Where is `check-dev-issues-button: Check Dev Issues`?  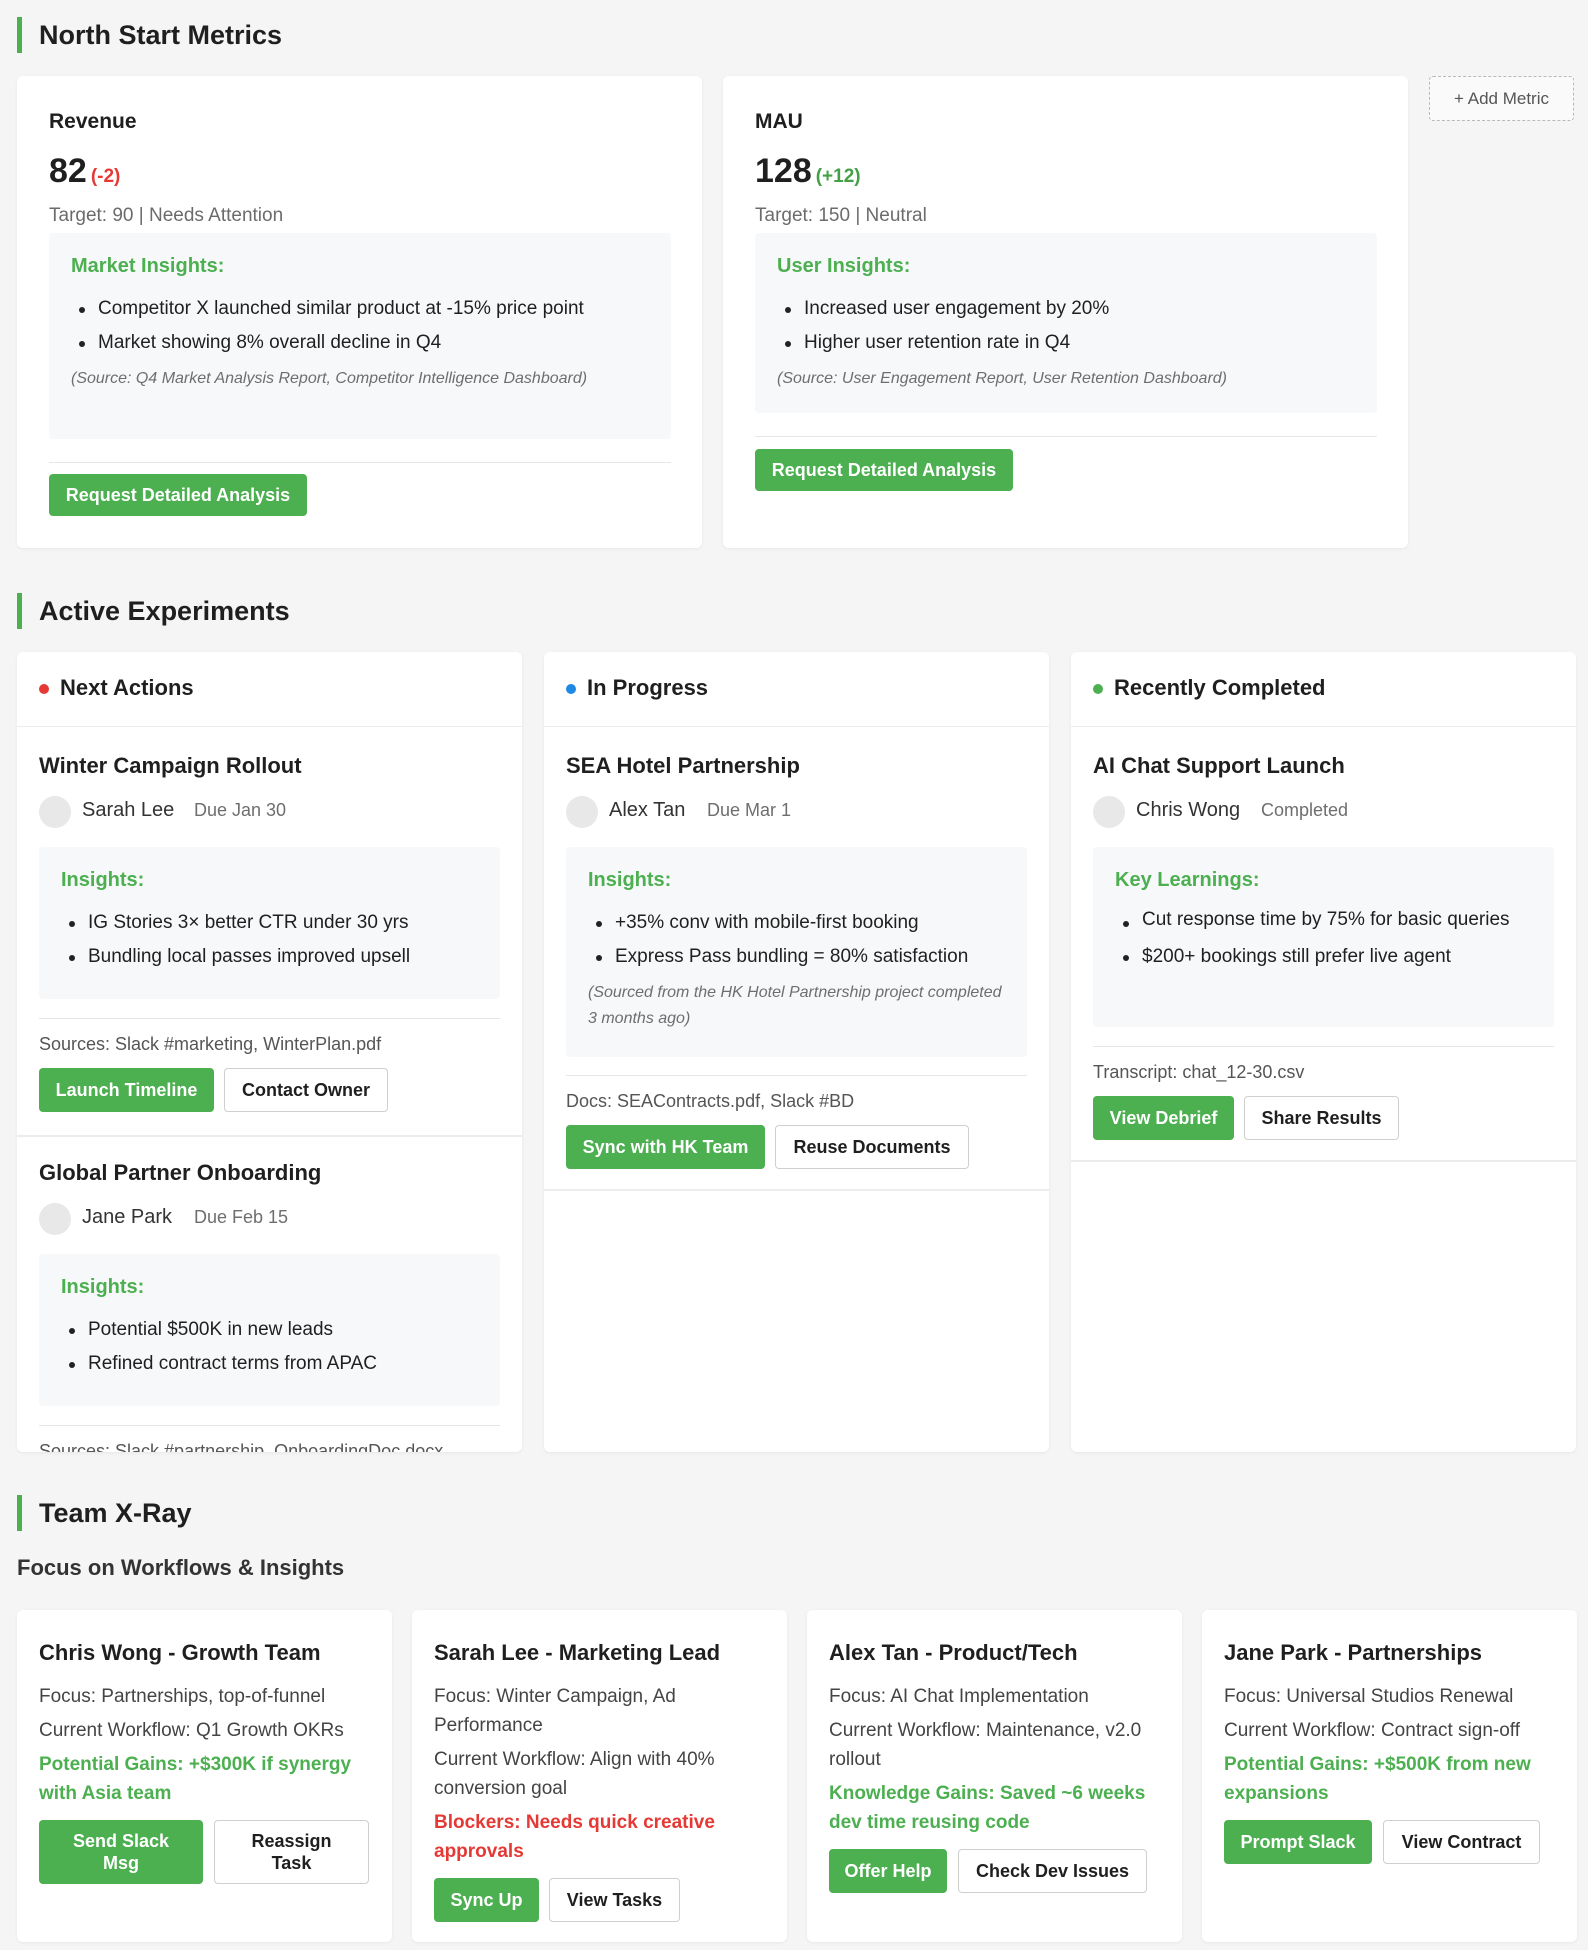 check-dev-issues-button: Check Dev Issues is located at coordinates (1052, 1871).